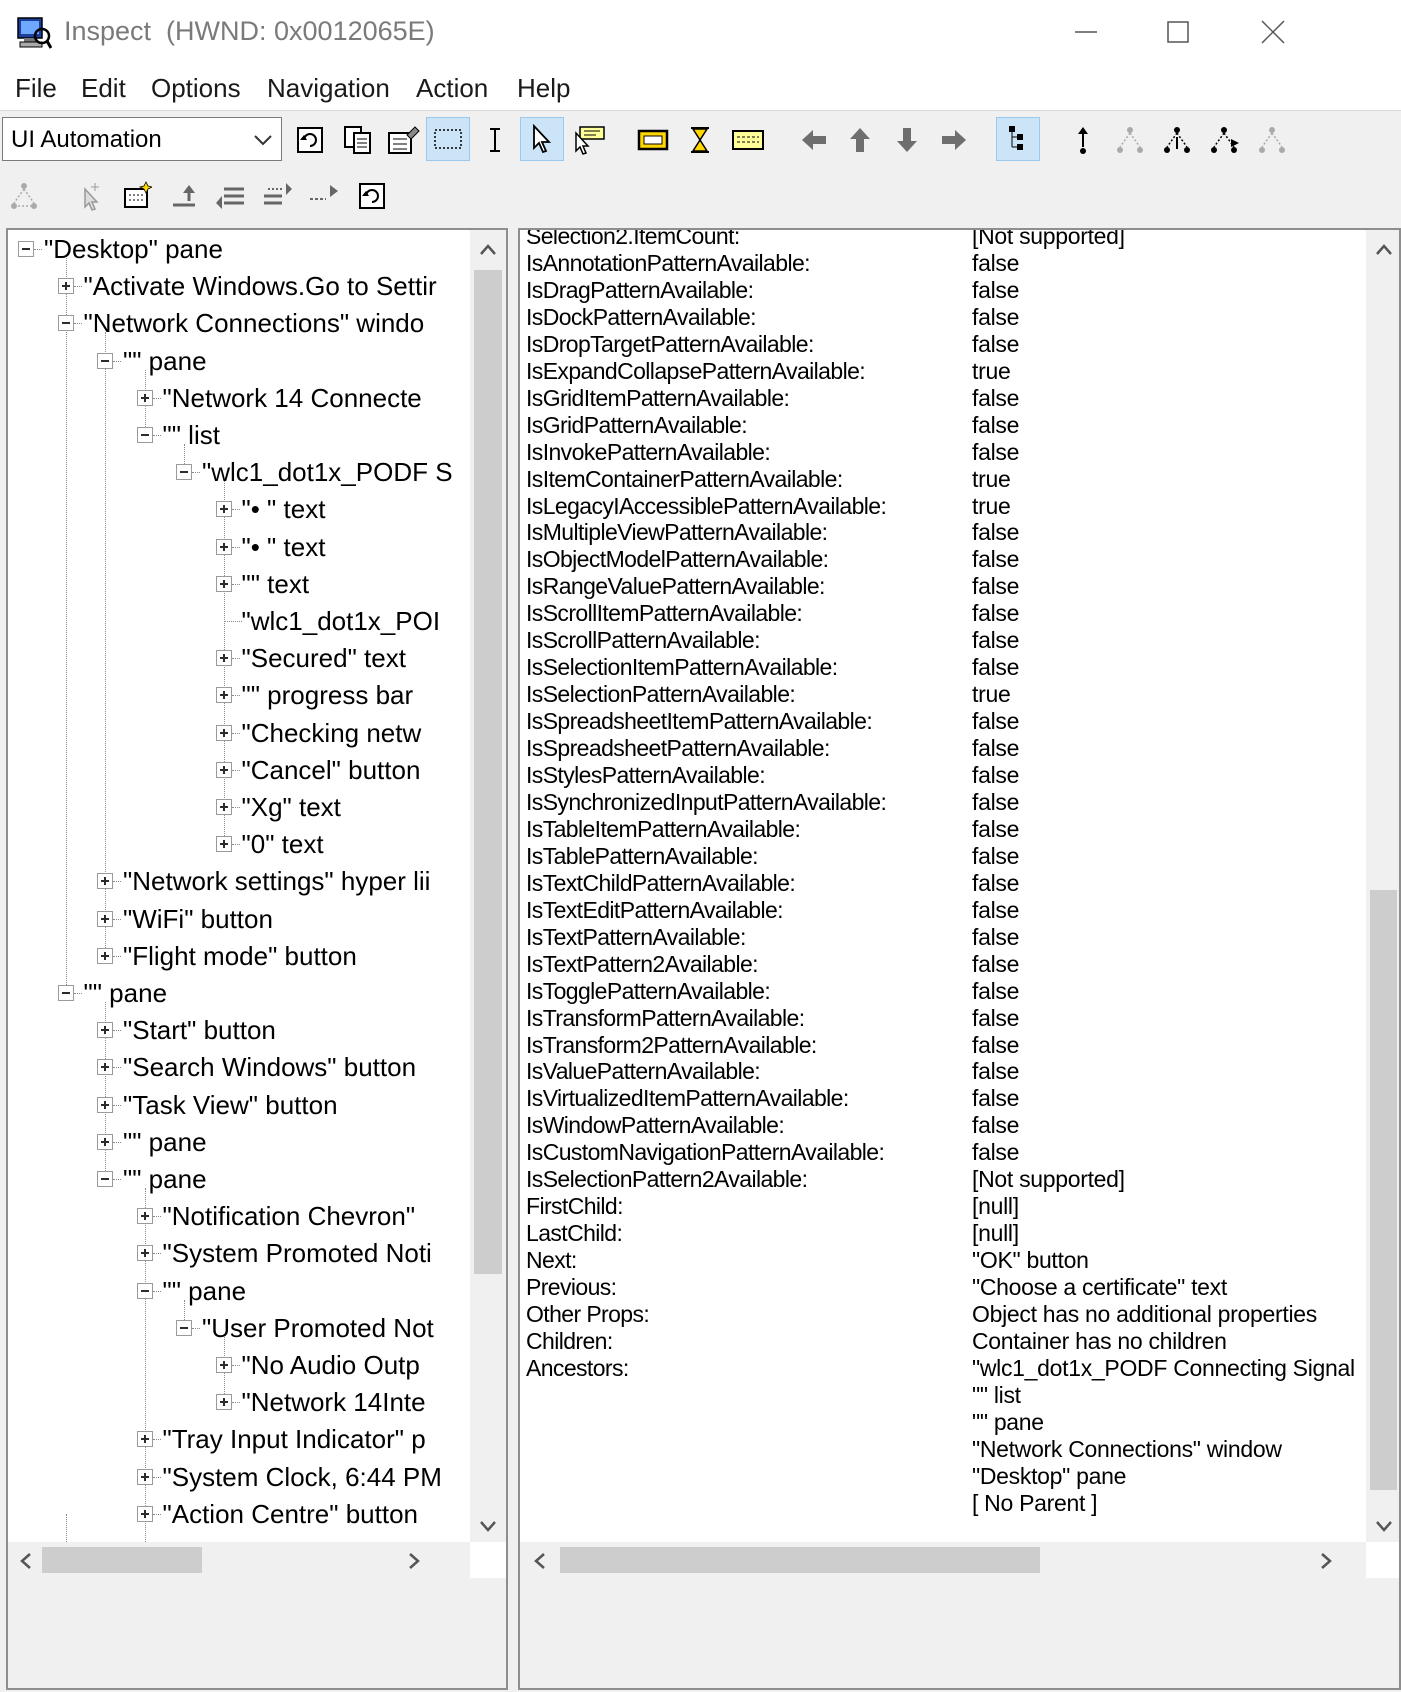 This screenshot has height=1692, width=1401. I want to click on tree-item: "Cancel" button, so click(331, 770).